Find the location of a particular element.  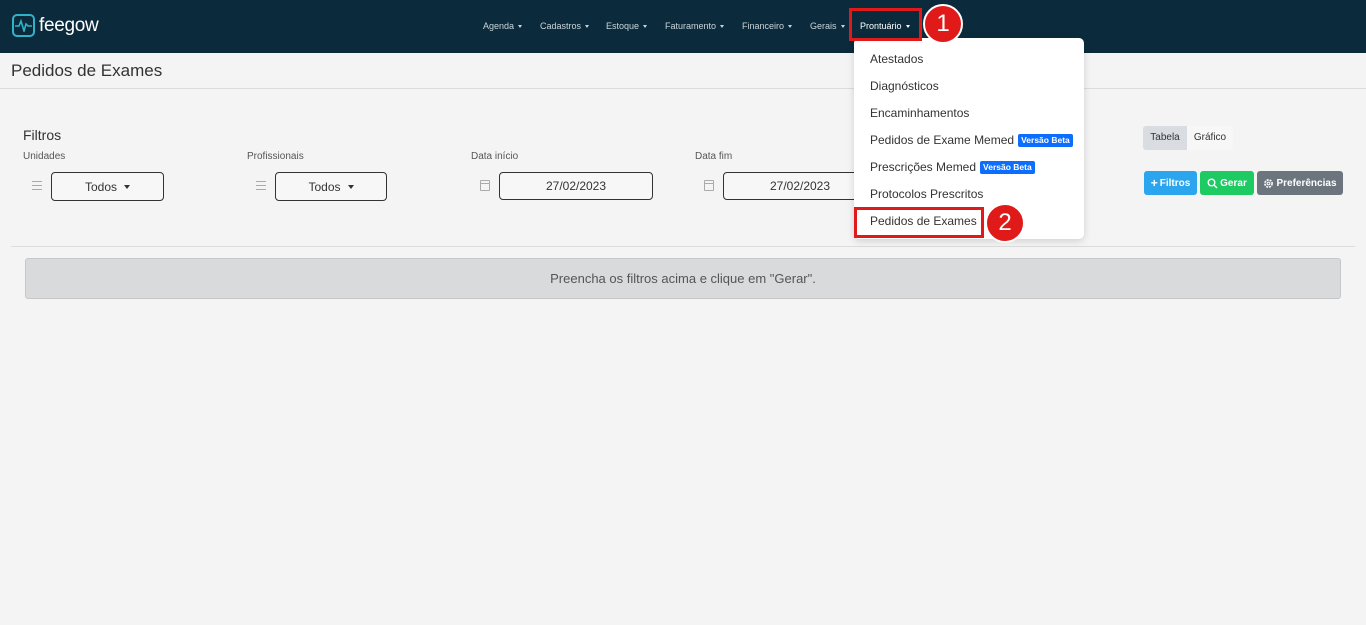

preferences-label: Preferências is located at coordinates (1306, 183).